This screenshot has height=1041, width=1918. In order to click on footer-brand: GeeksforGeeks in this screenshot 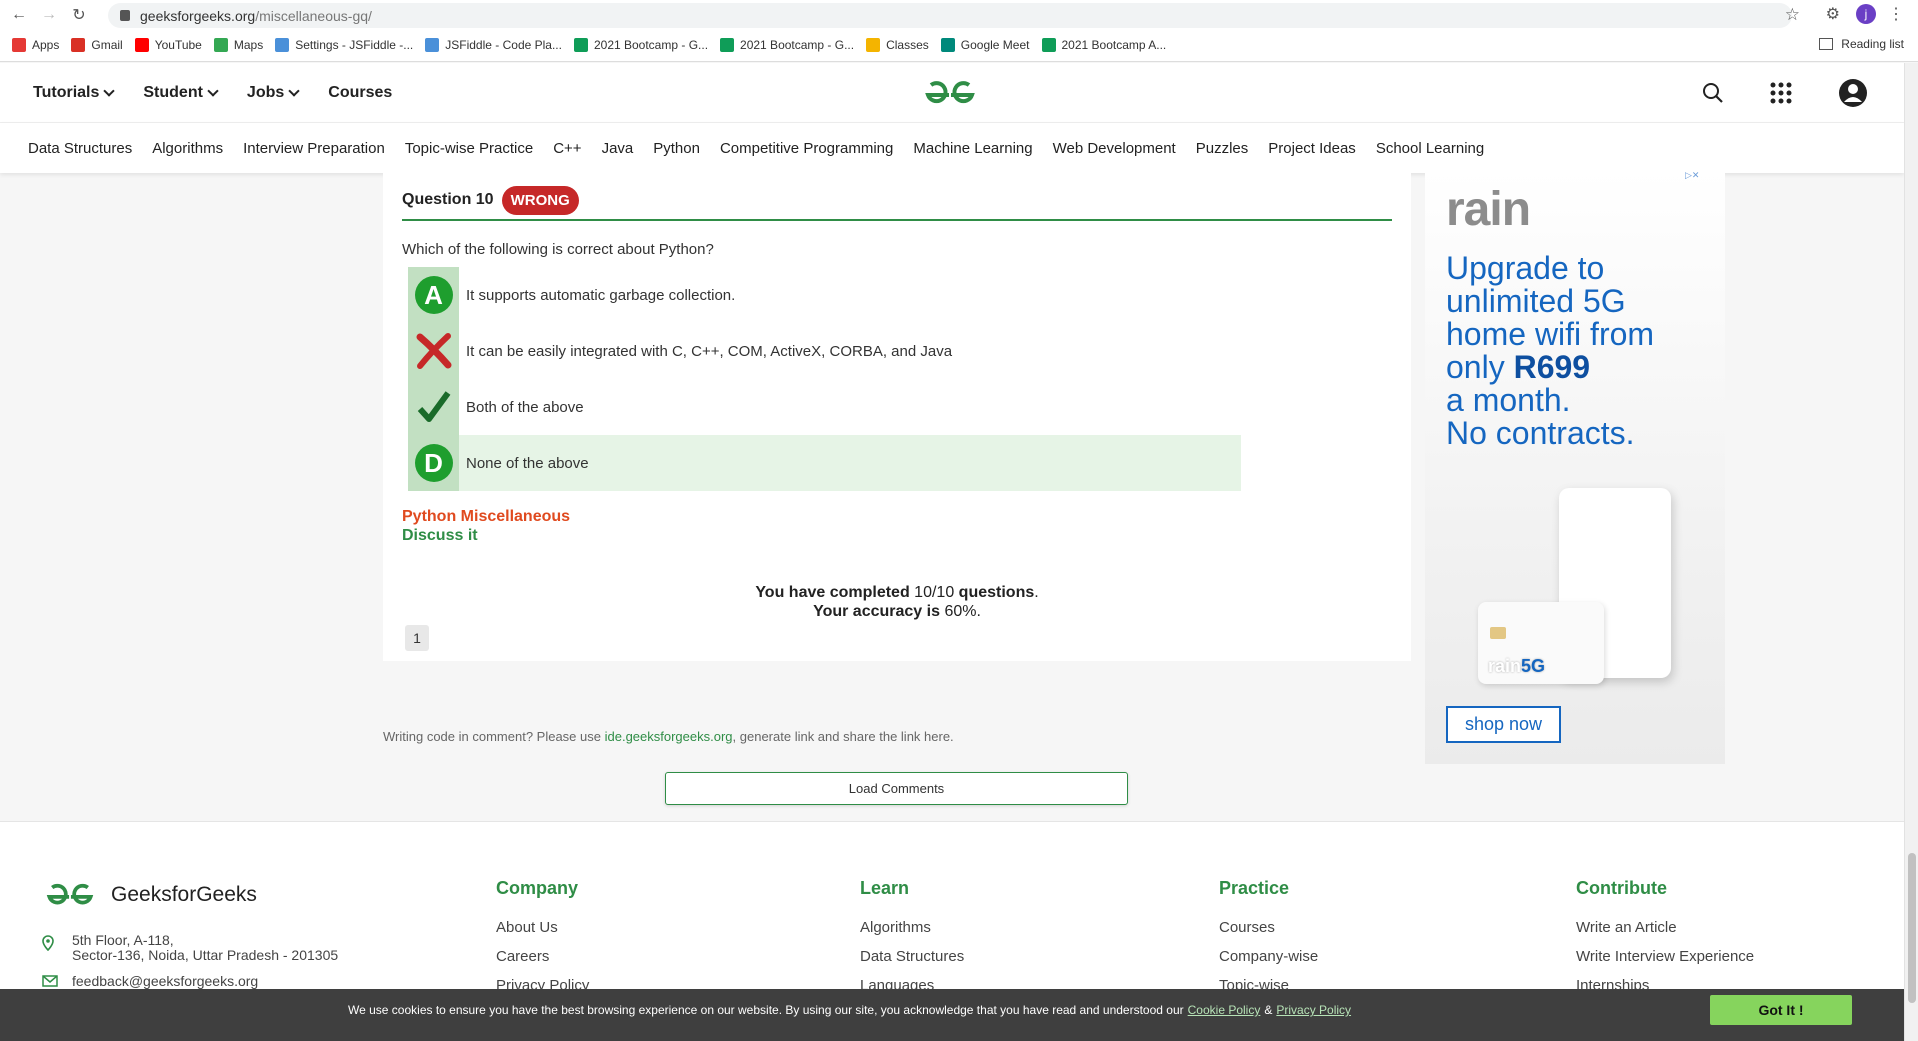, I will do `click(184, 894)`.